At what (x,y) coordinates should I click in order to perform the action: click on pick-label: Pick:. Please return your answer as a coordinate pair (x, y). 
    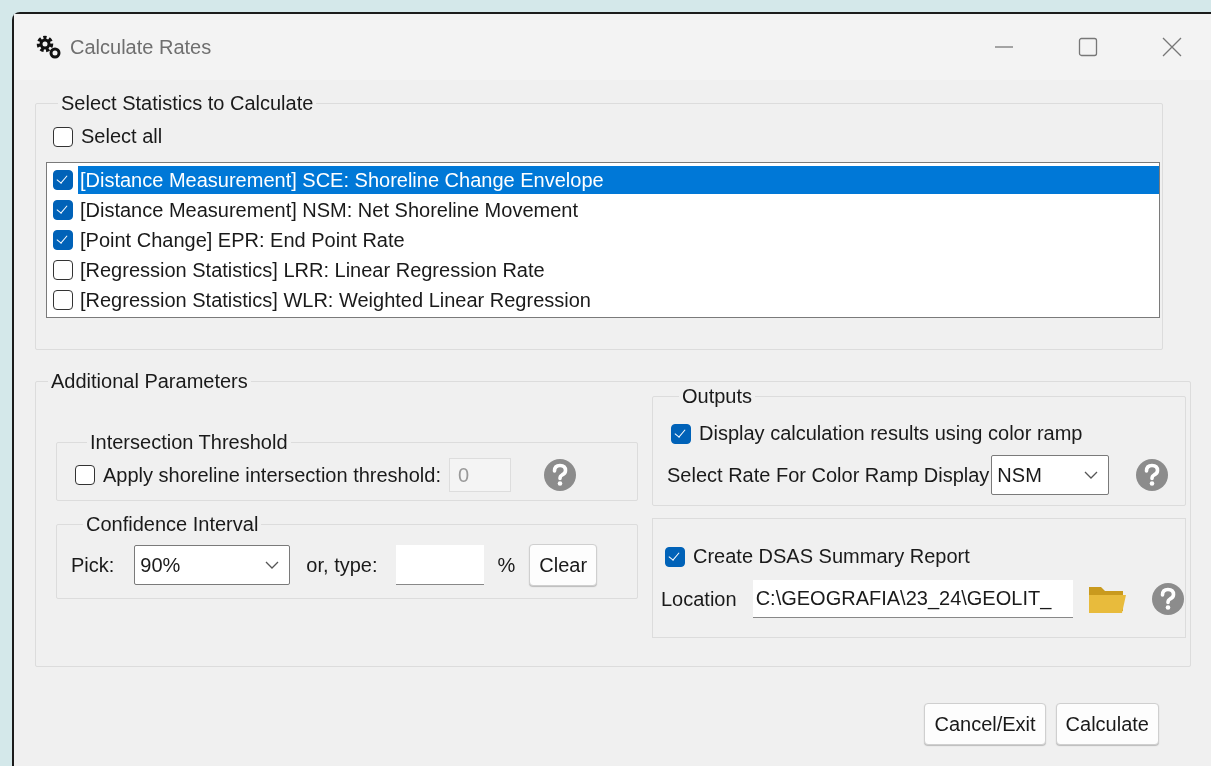
    Looking at the image, I should click on (93, 565).